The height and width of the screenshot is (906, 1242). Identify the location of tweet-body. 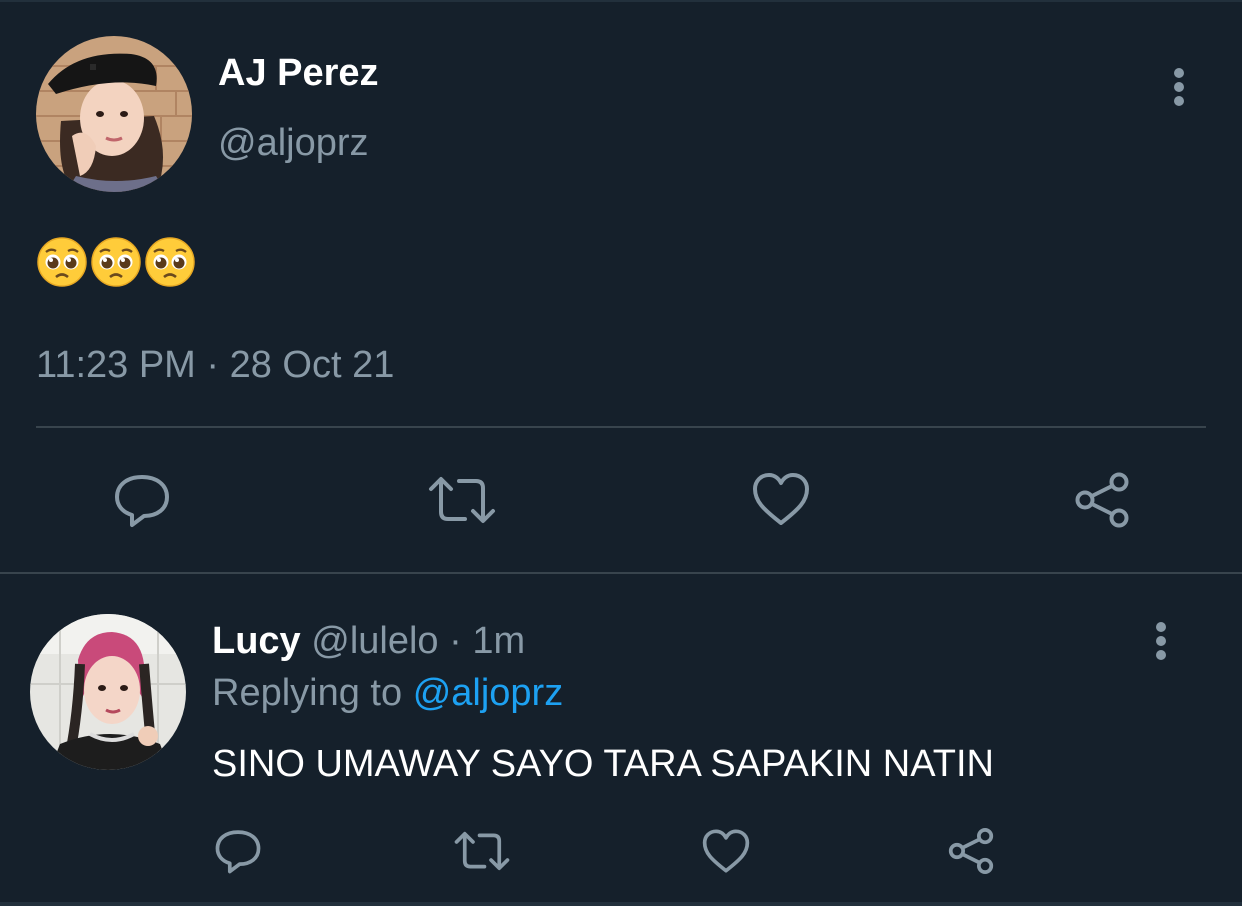
(116, 262).